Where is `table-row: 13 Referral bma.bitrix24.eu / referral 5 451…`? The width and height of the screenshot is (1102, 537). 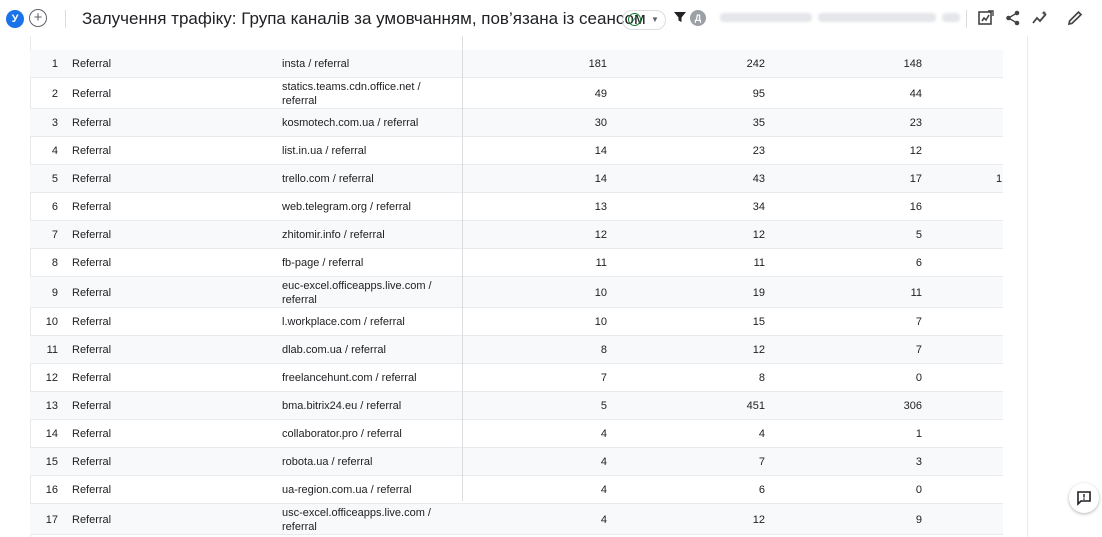
table-row: 13 Referral bma.bitrix24.eu / referral 5 451… is located at coordinates (516, 406).